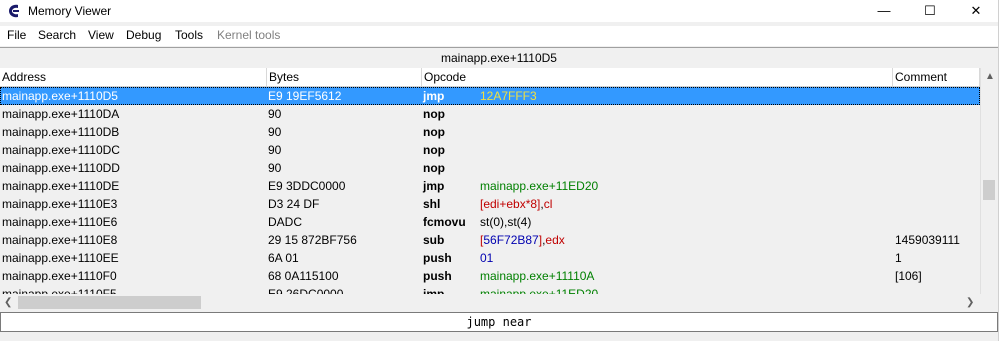  I want to click on operand-token: 12A7FFF3, so click(508, 96).